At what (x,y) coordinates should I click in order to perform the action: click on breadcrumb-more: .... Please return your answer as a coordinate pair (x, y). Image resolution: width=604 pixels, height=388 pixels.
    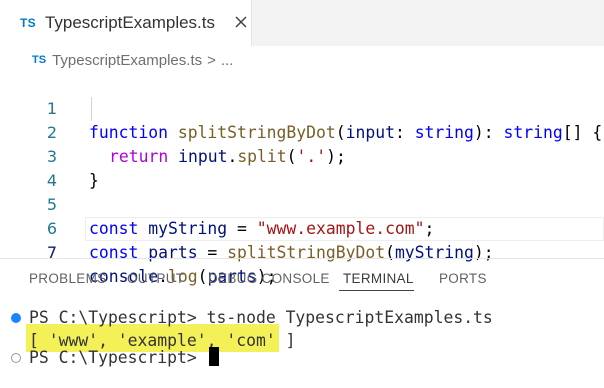
    Looking at the image, I should click on (227, 60).